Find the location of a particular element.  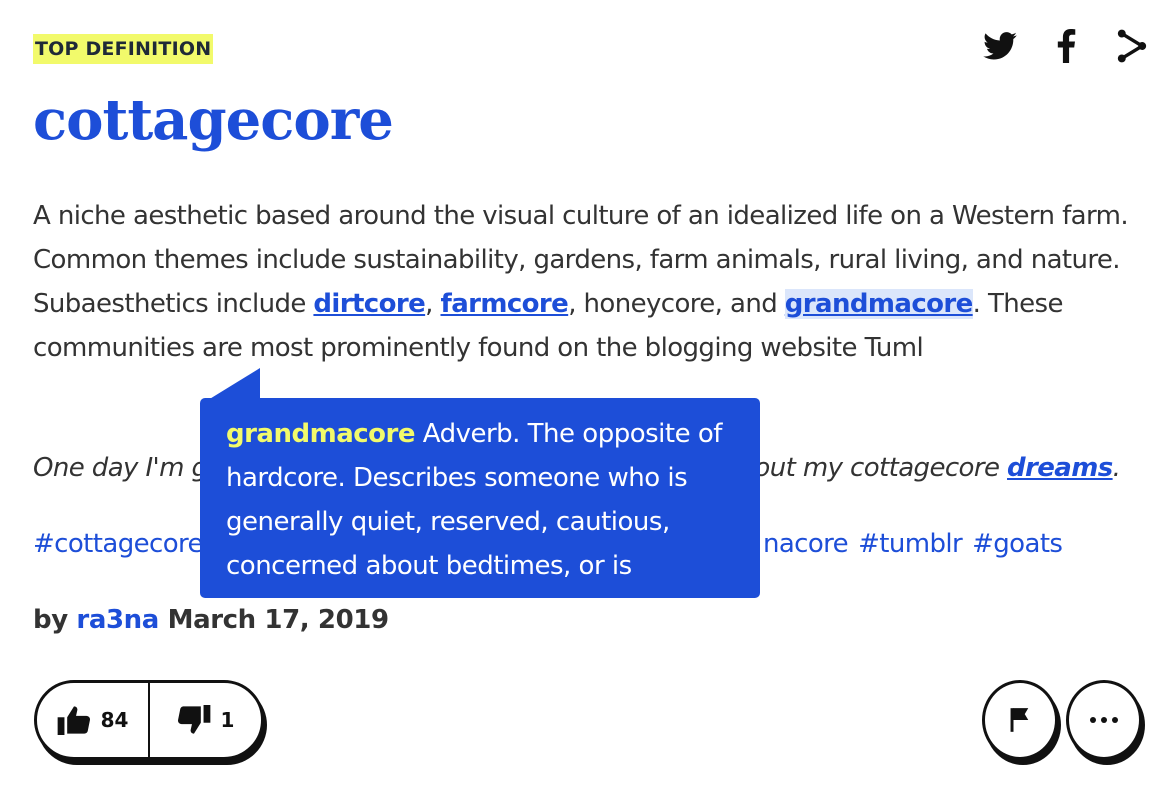

vote-group: 84 1 is located at coordinates (149, 720).